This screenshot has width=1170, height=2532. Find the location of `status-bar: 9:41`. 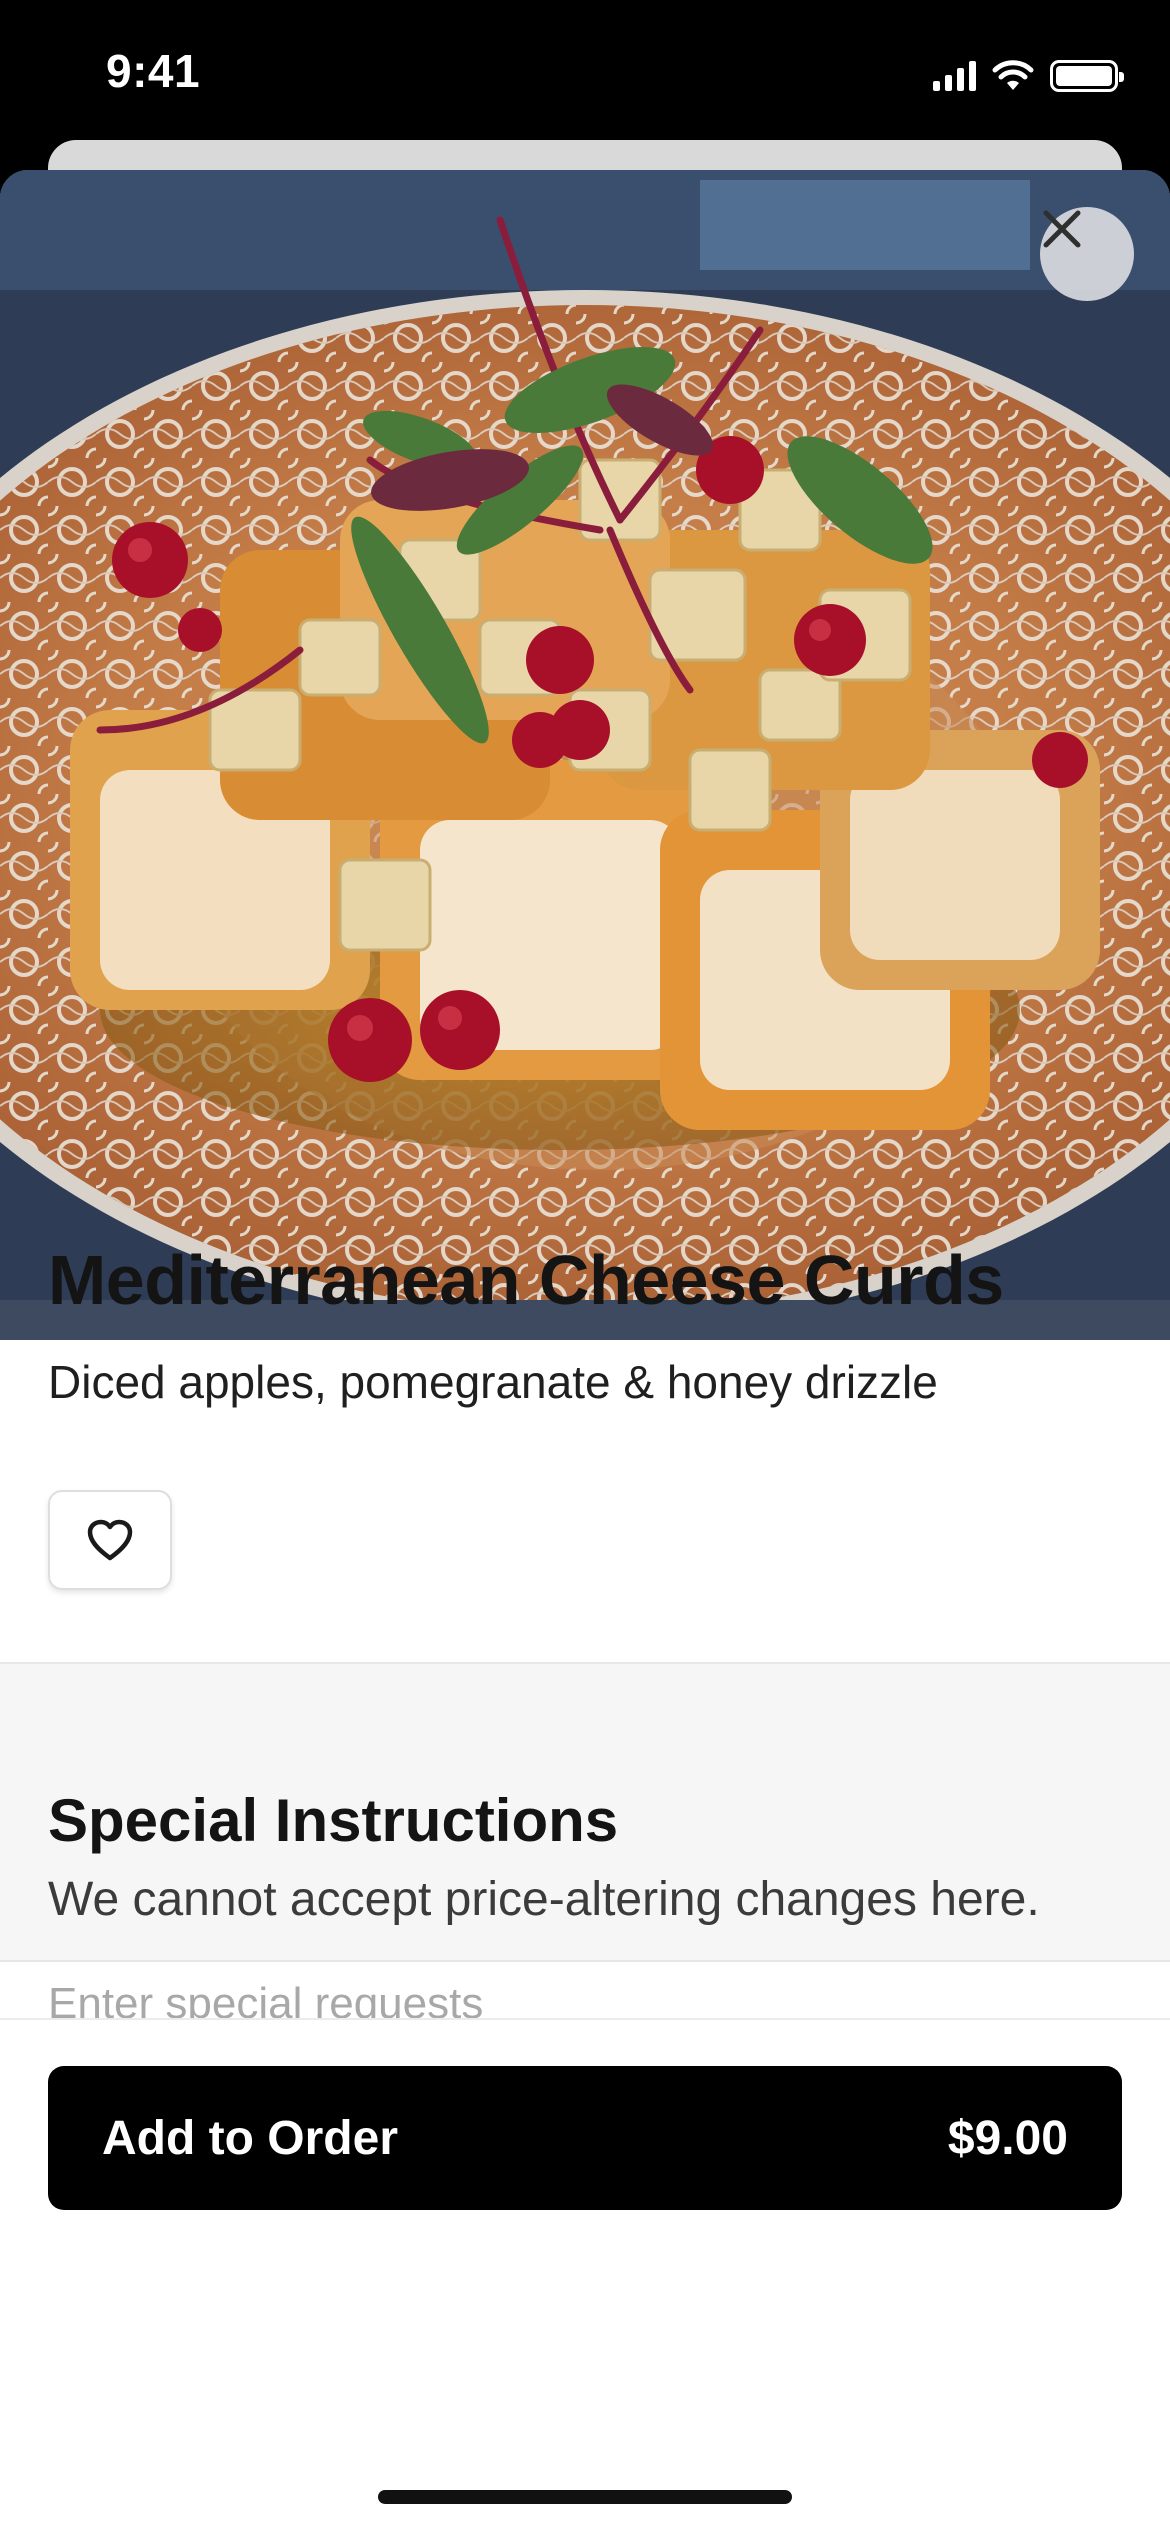

status-bar: 9:41 is located at coordinates (585, 75).